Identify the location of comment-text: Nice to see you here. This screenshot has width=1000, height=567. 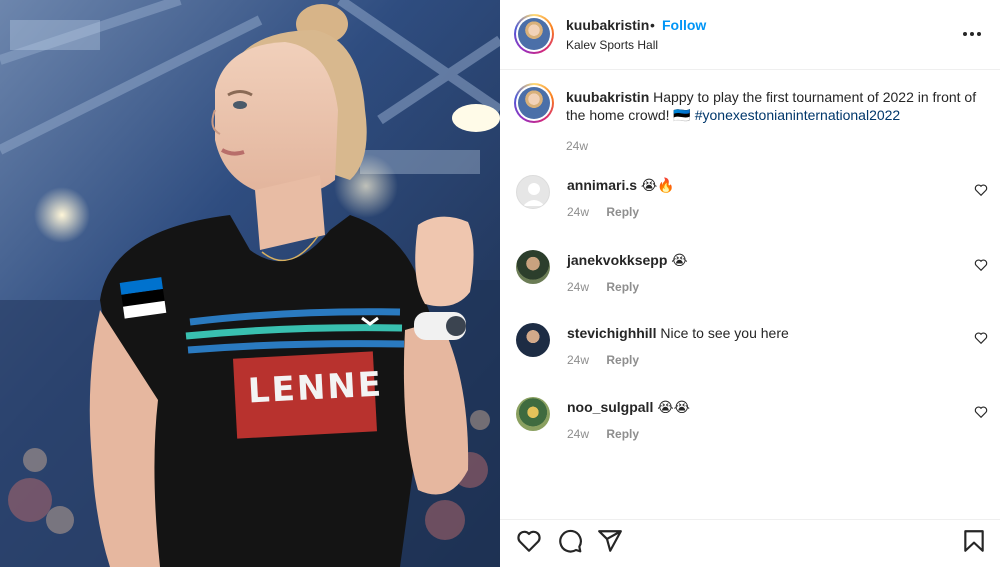
(724, 333).